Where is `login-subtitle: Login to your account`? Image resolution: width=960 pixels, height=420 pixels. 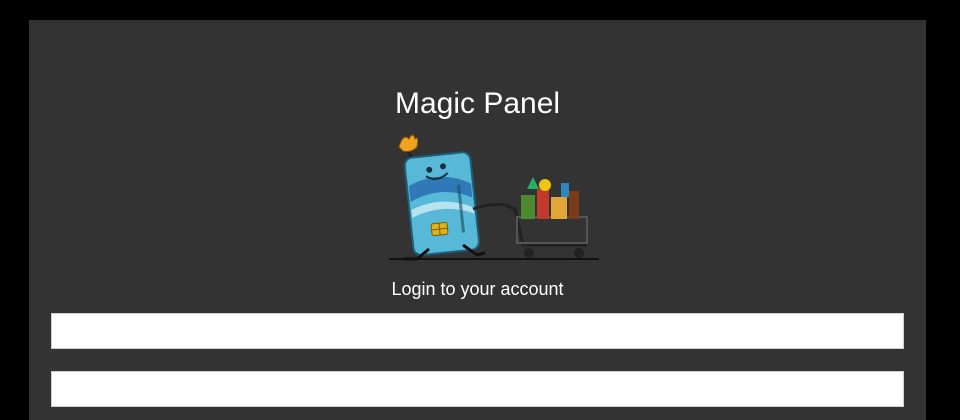 login-subtitle: Login to your account is located at coordinates (477, 289).